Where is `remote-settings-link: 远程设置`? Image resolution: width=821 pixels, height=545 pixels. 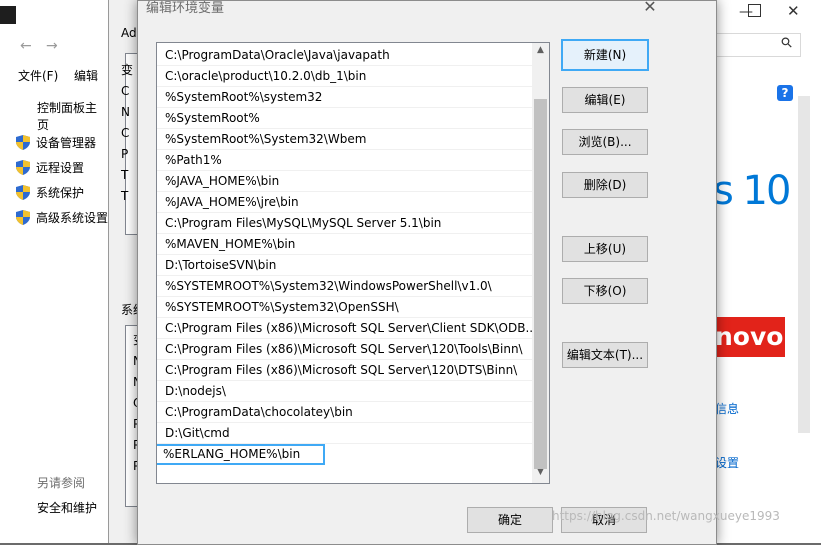
remote-settings-link: 远程设置 is located at coordinates (50, 167).